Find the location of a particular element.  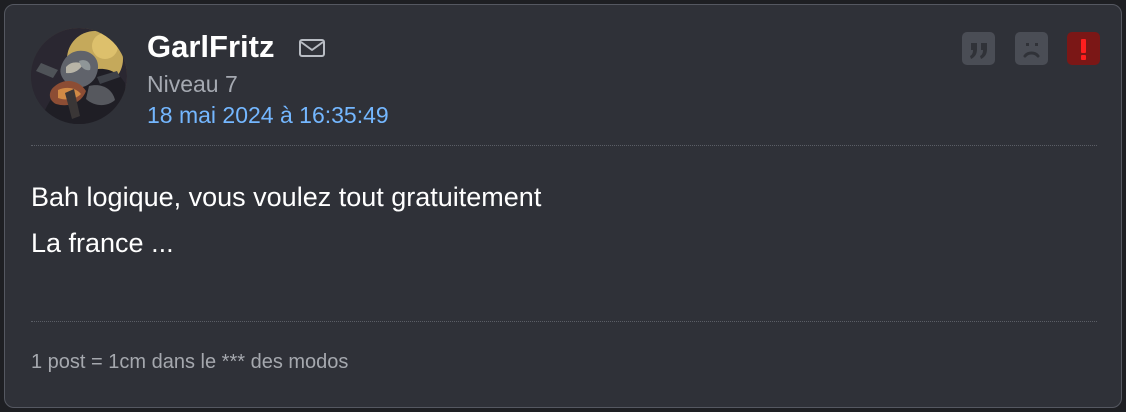

quote-button is located at coordinates (978, 48).